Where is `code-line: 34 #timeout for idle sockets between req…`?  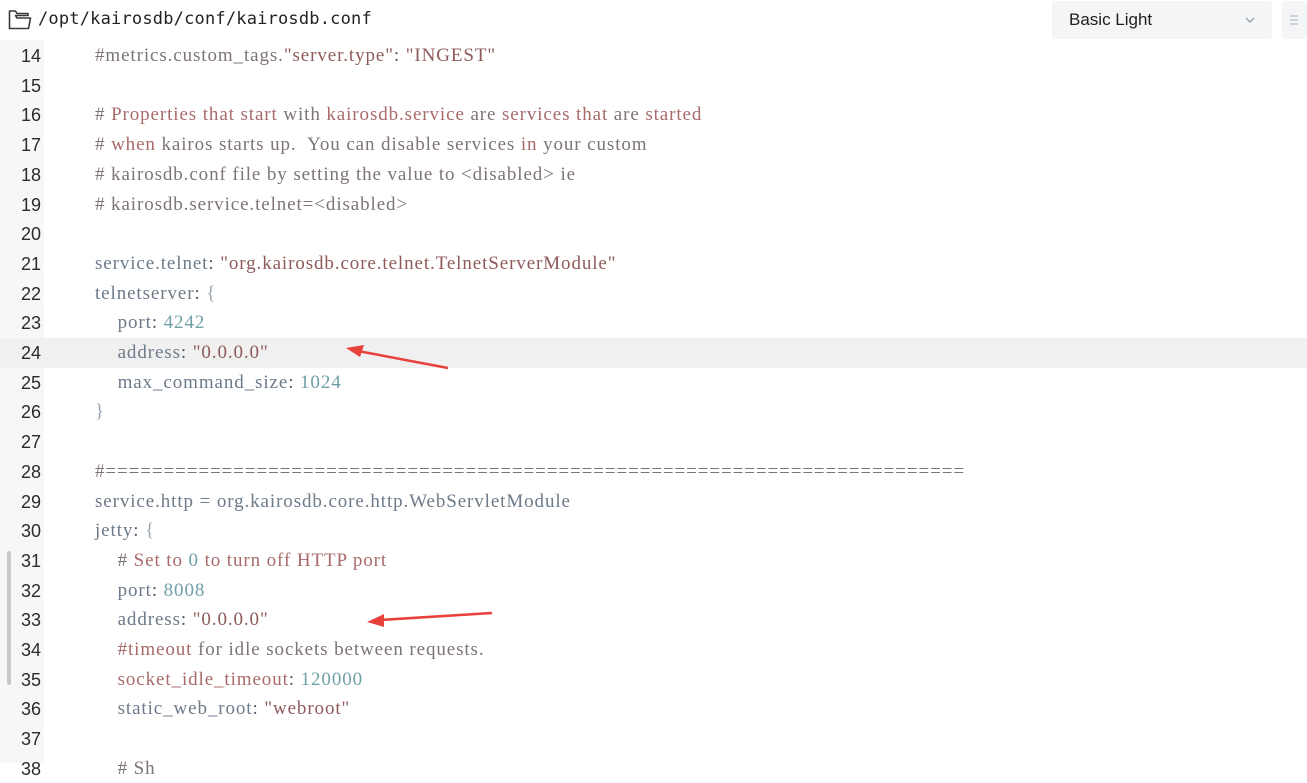
code-line: 34 #timeout for idle sockets between req… is located at coordinates (653, 650).